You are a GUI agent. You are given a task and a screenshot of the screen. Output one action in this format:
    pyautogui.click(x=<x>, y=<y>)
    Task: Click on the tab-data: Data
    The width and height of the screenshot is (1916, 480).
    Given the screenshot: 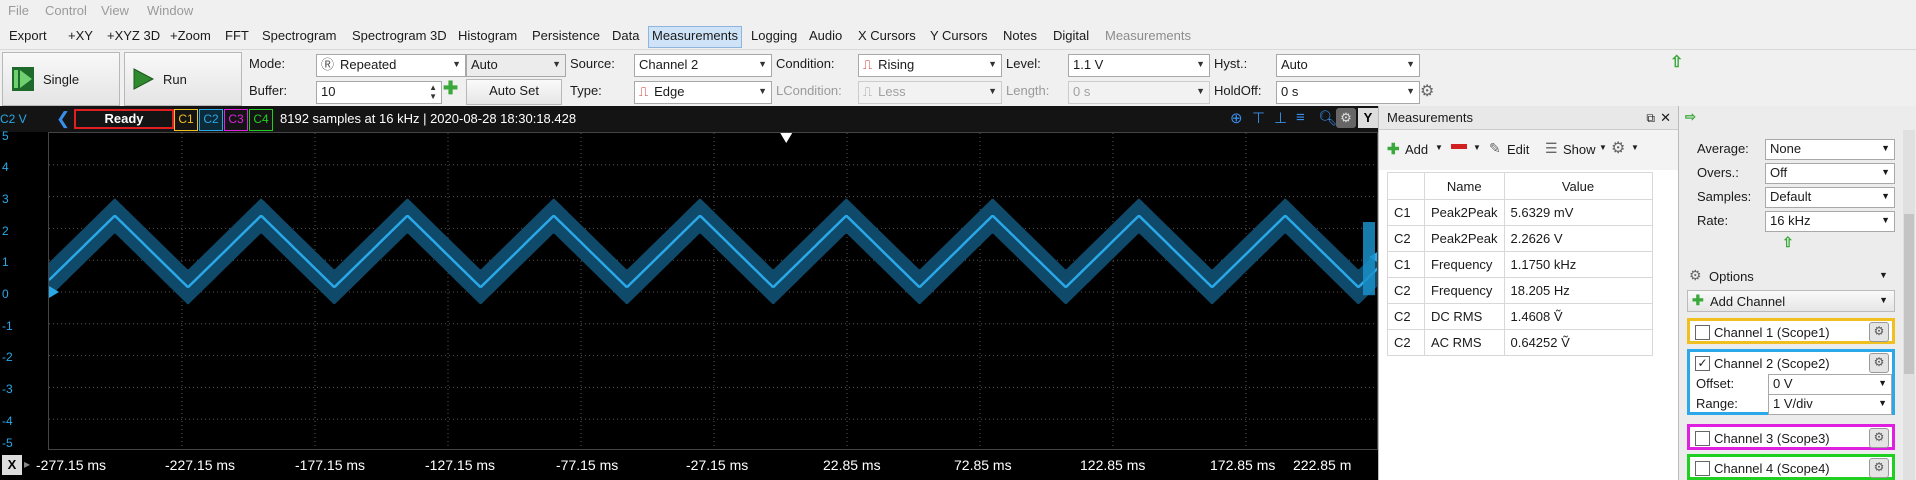 What is the action you would take?
    pyautogui.click(x=625, y=36)
    